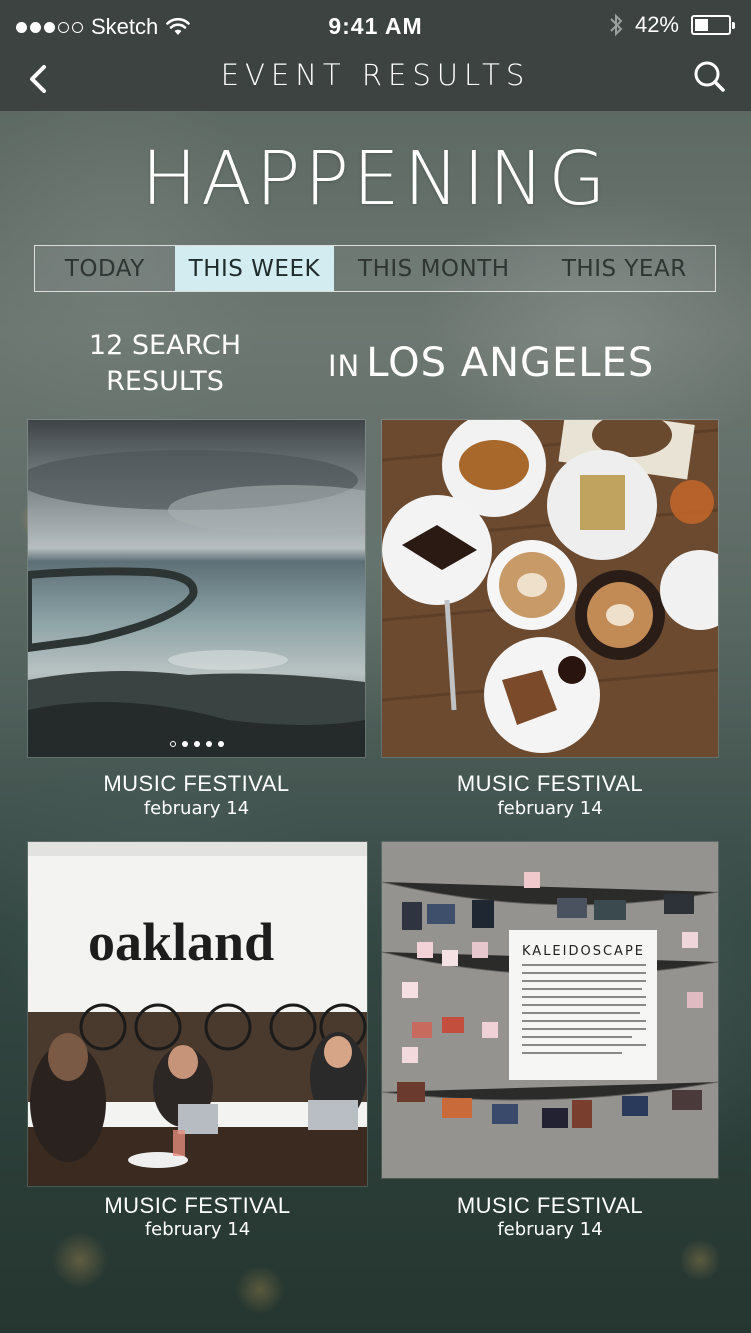  I want to click on event-card: KALEIDOSCAPE MUSIC FESTIVAL february 14, so click(550, 1042).